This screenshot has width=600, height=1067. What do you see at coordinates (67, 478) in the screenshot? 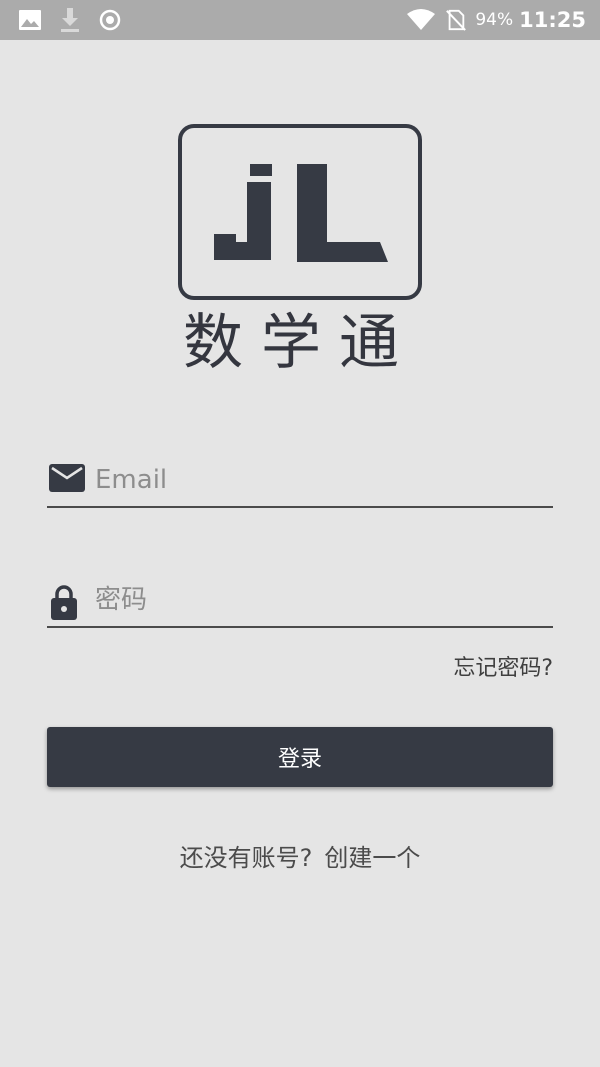
I see `mail-icon` at bounding box center [67, 478].